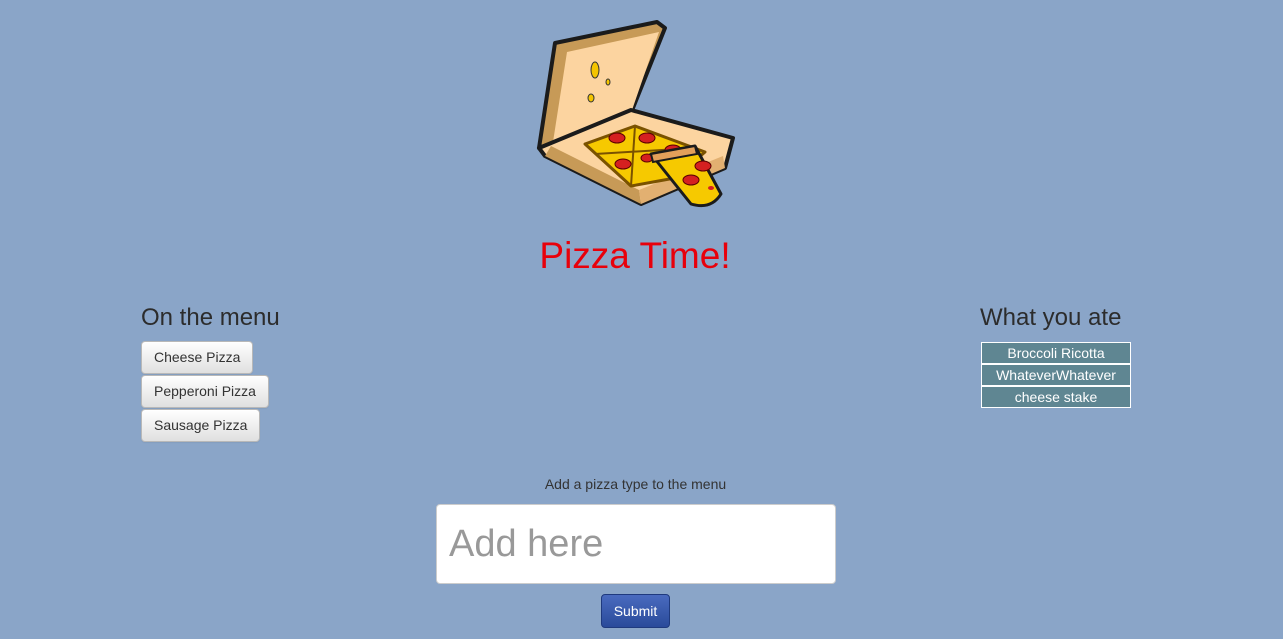 The width and height of the screenshot is (1283, 639). What do you see at coordinates (635, 255) in the screenshot?
I see `page-title: Pizza Time!` at bounding box center [635, 255].